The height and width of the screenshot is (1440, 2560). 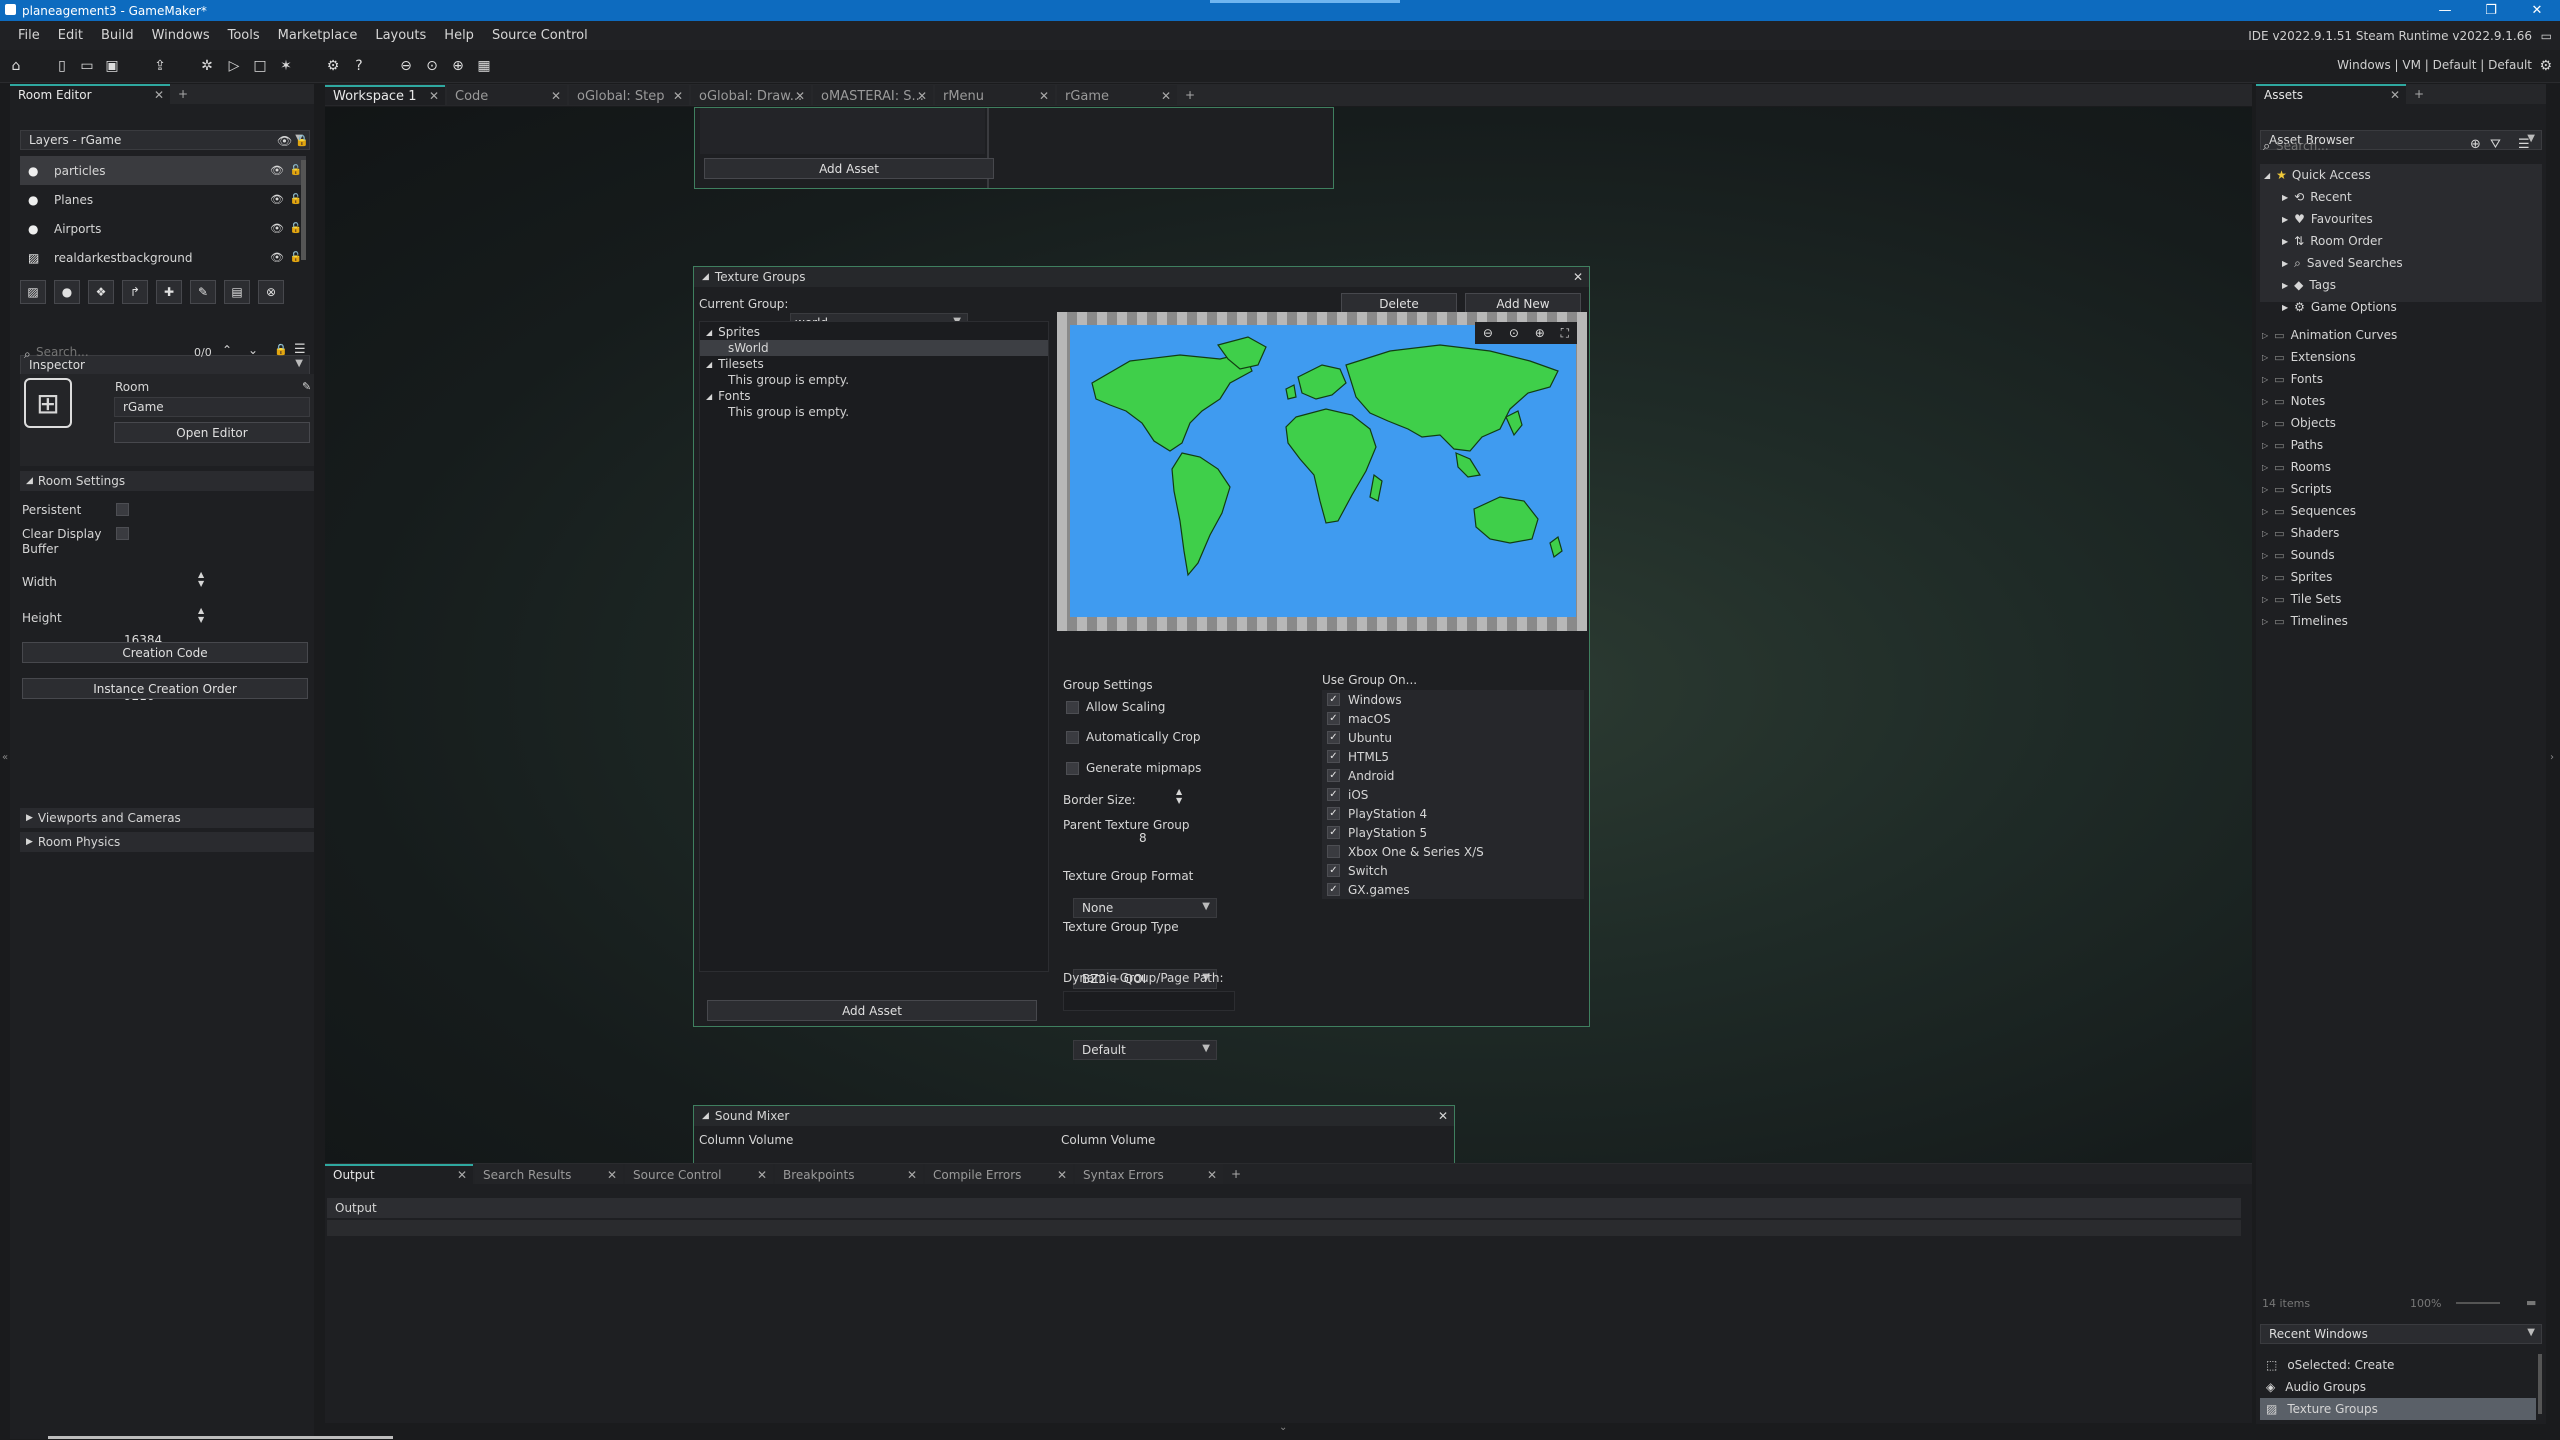 I want to click on layer-item: ● particles 👁 🔓, so click(x=163, y=170).